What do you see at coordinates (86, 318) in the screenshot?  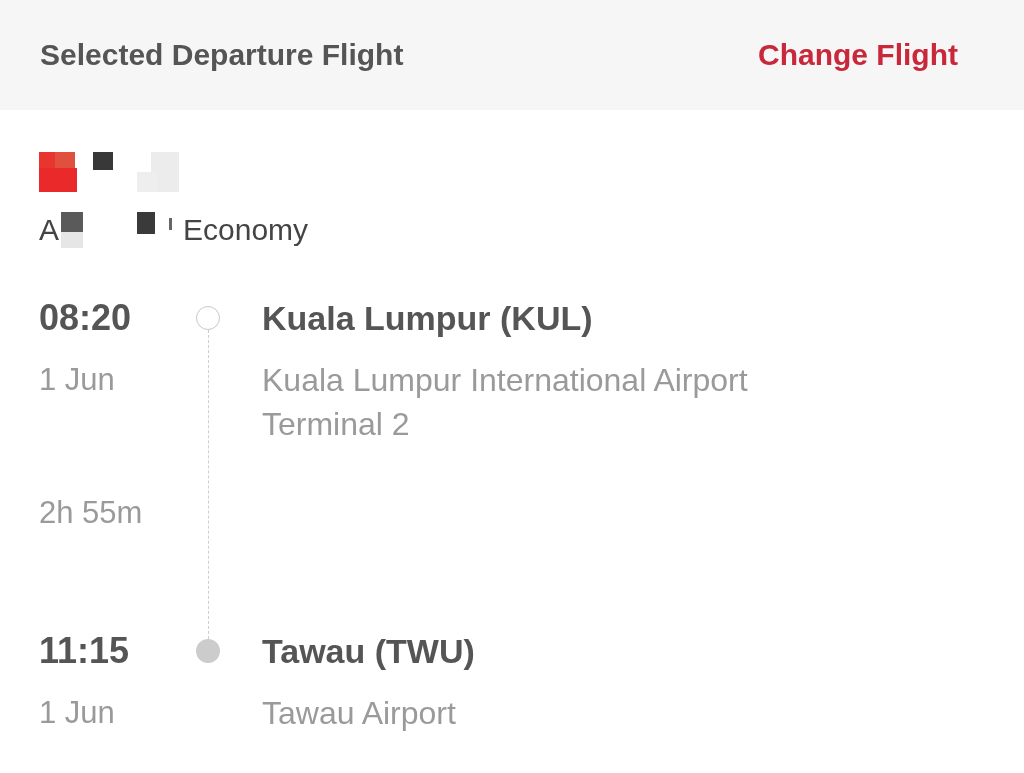 I see `departure-time: 08:20` at bounding box center [86, 318].